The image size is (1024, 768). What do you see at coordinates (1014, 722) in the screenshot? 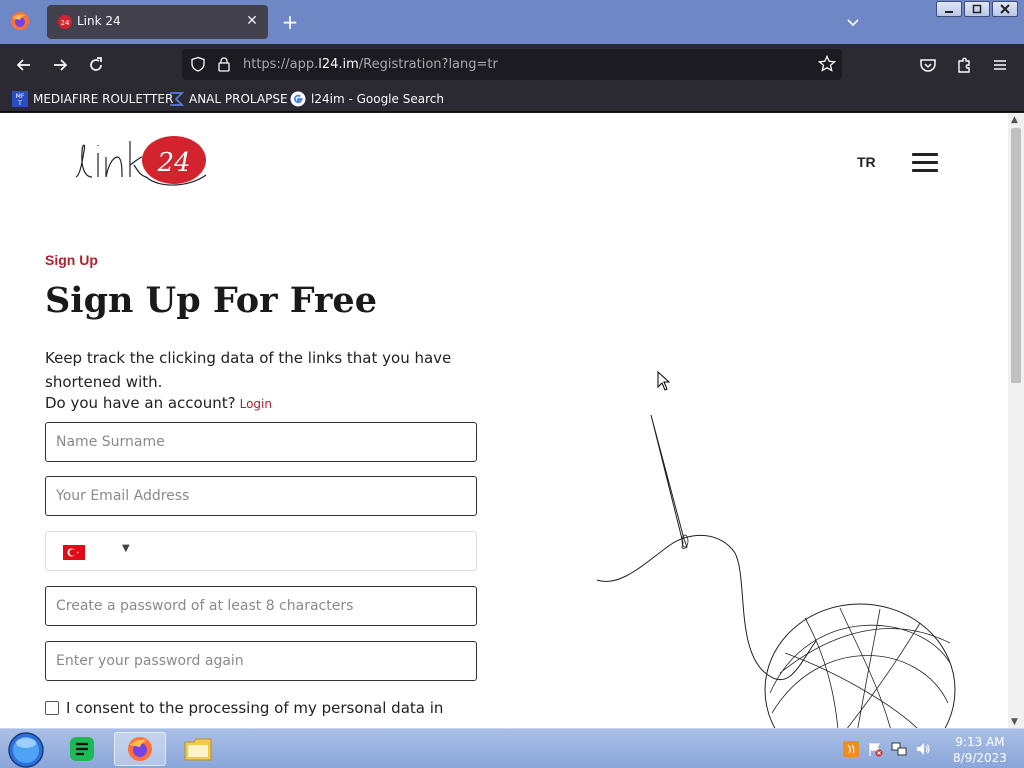
I see `scroll-down-icon: ▼` at bounding box center [1014, 722].